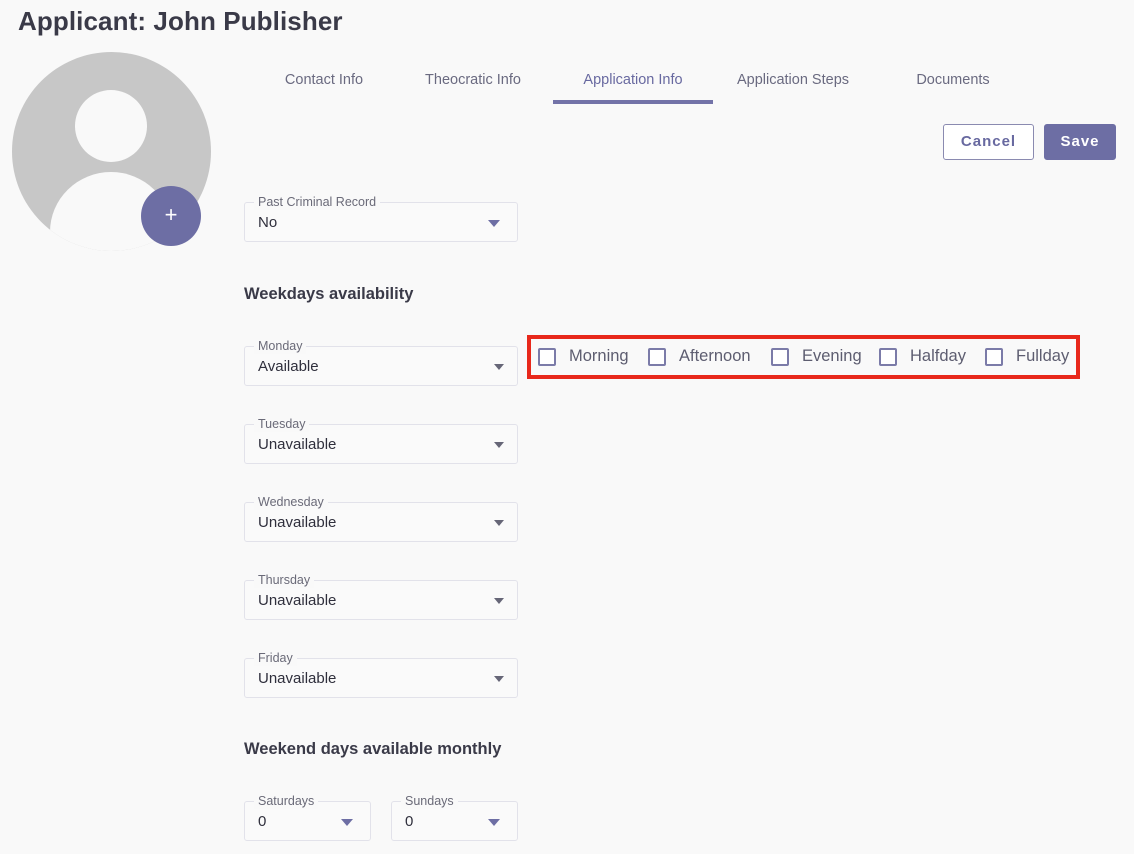 The width and height of the screenshot is (1134, 854). What do you see at coordinates (284, 580) in the screenshot?
I see `thursday-label: Thursday` at bounding box center [284, 580].